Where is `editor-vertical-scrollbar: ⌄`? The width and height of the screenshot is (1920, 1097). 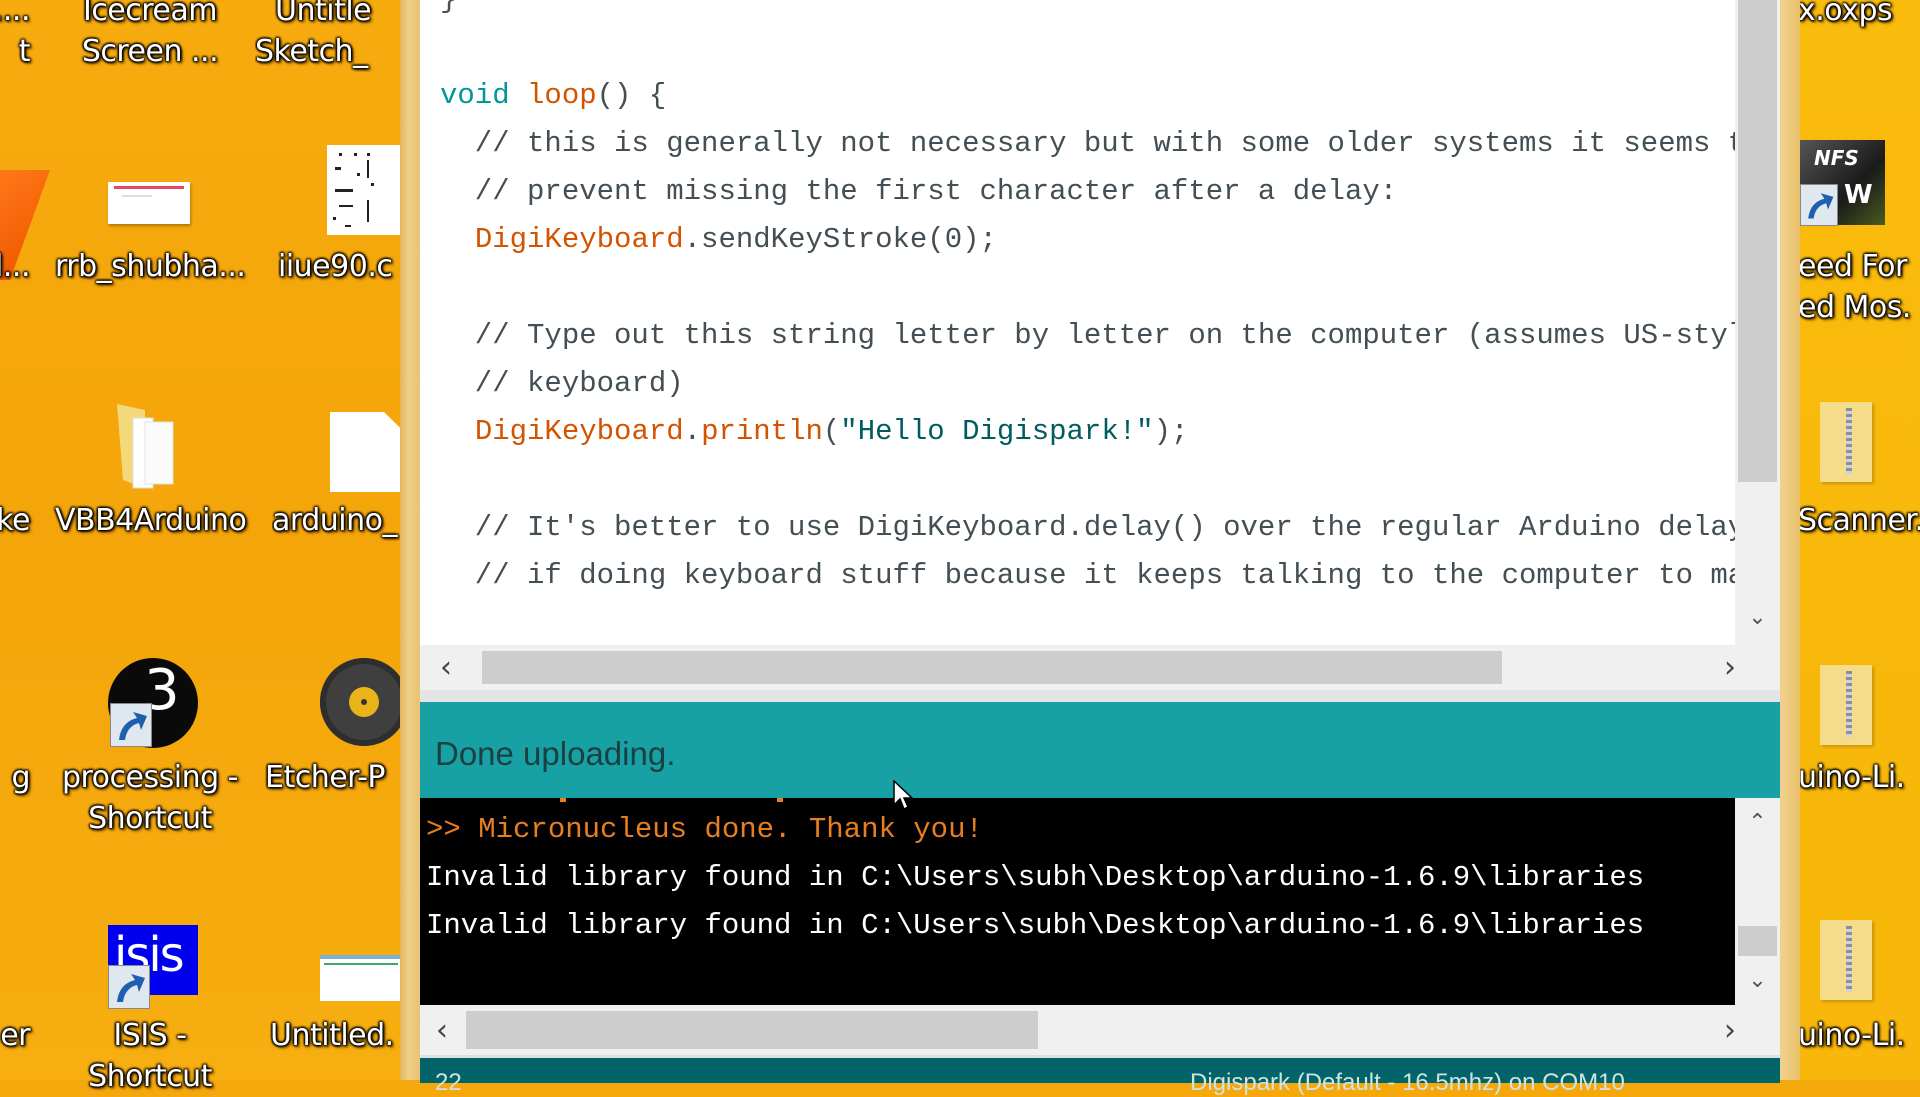 editor-vertical-scrollbar: ⌄ is located at coordinates (1757, 322).